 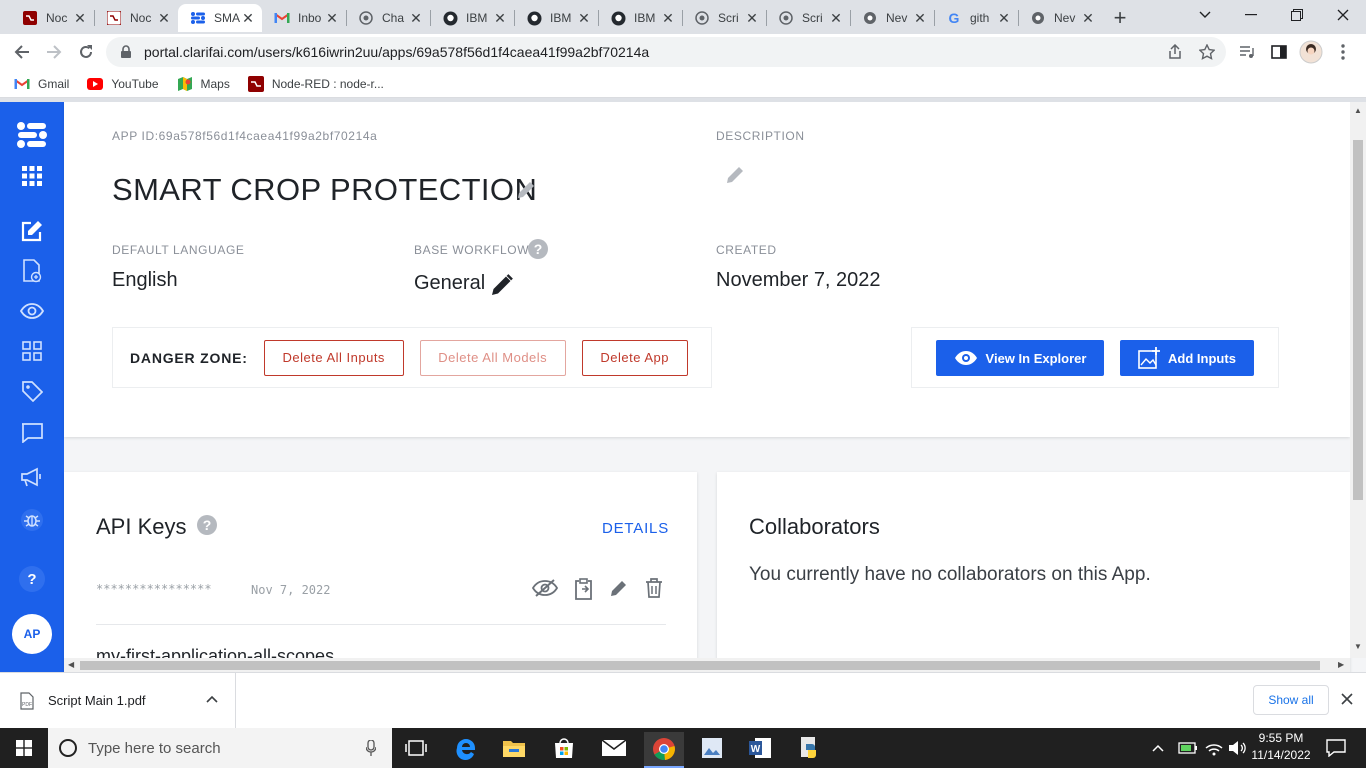 What do you see at coordinates (1207, 52) in the screenshot?
I see `bookmark-star-icon` at bounding box center [1207, 52].